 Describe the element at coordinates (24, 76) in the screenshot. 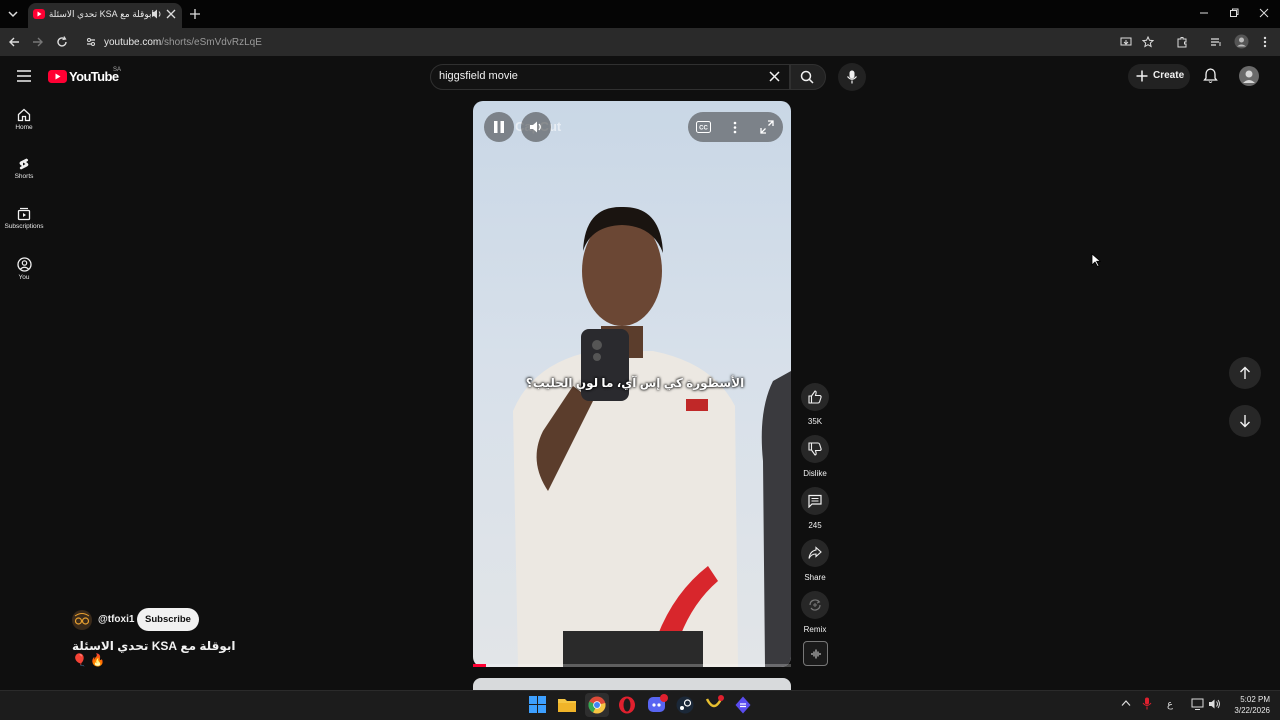

I see `hamburger-menu-icon` at that location.